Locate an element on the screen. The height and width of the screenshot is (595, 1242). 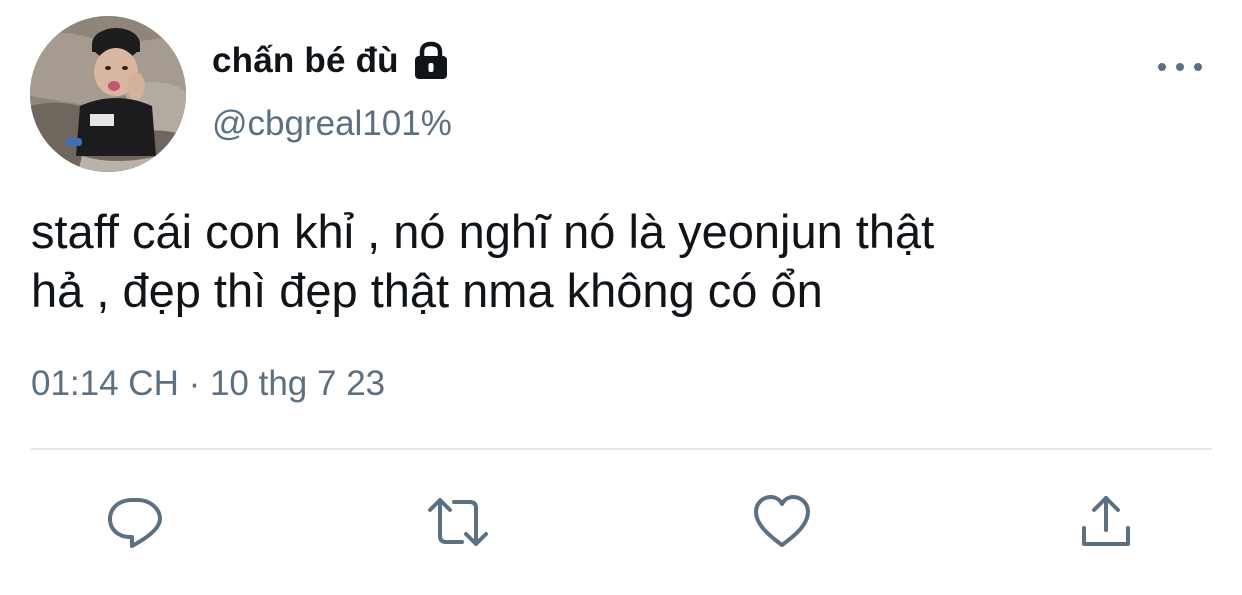
more-options-button is located at coordinates (1180, 67).